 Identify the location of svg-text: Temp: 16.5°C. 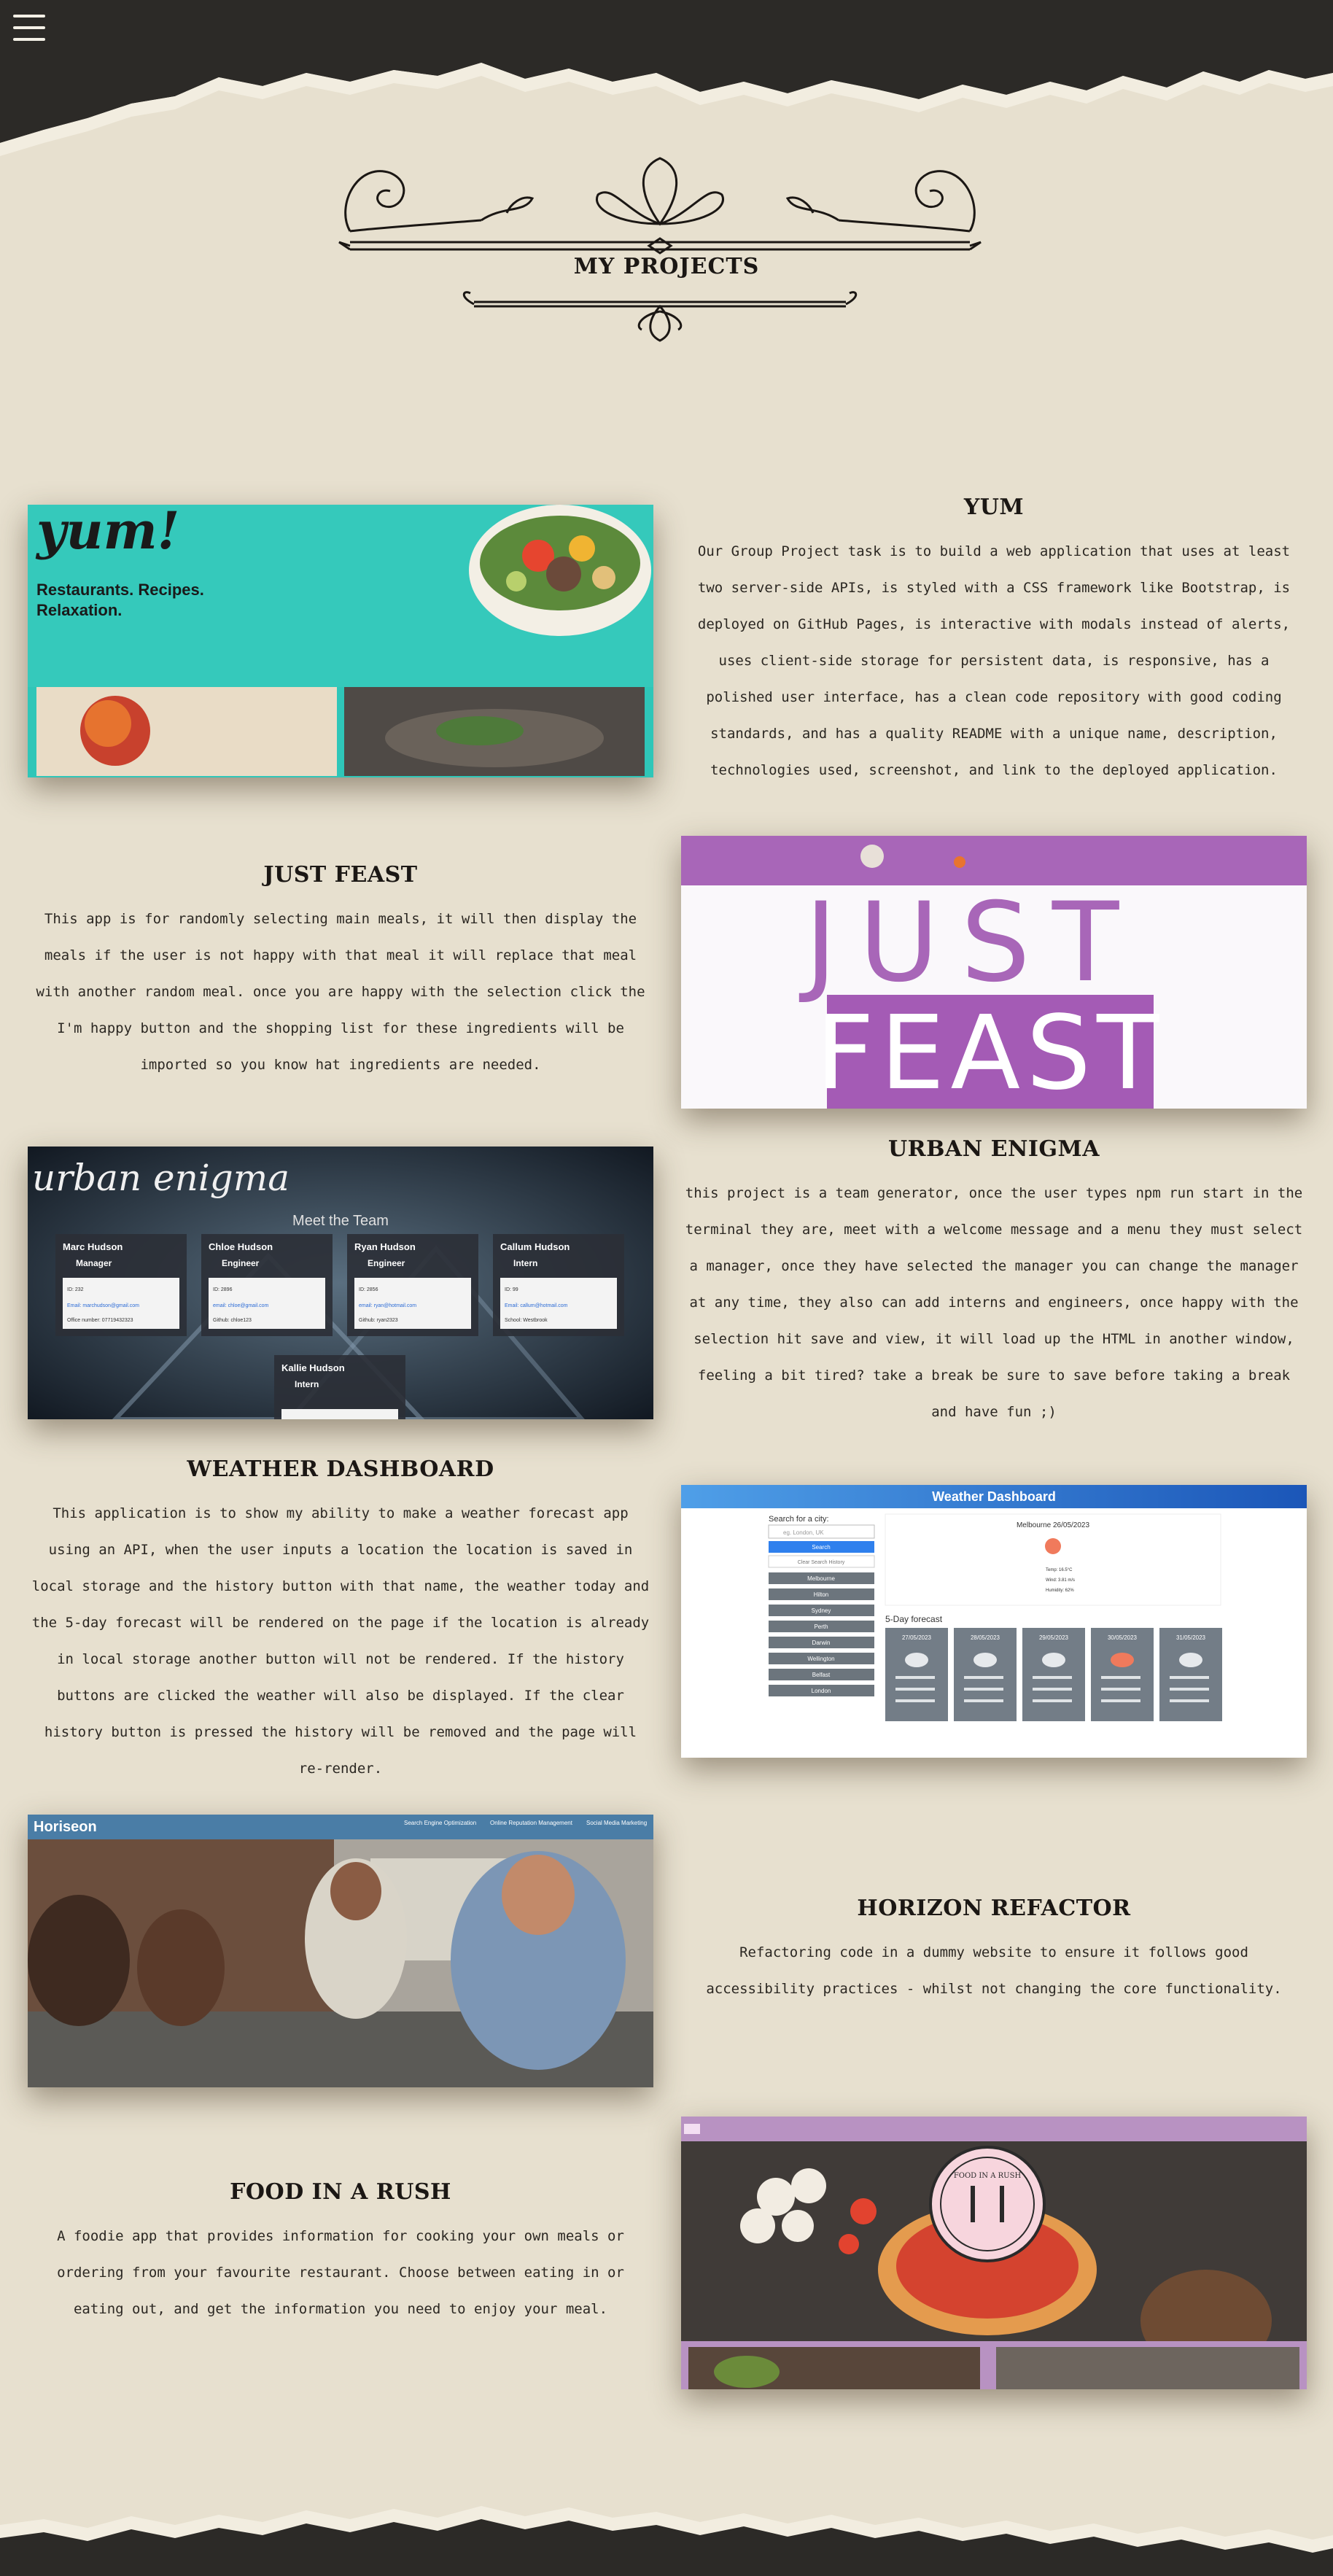
(1059, 1570).